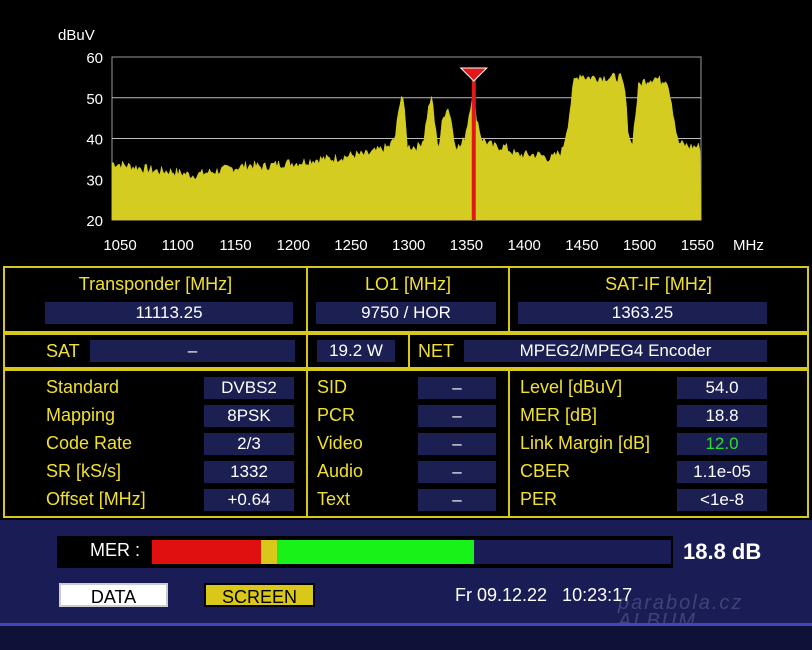 This screenshot has height=650, width=812. Describe the element at coordinates (722, 388) in the screenshot. I see `level-value: 54.0` at that location.